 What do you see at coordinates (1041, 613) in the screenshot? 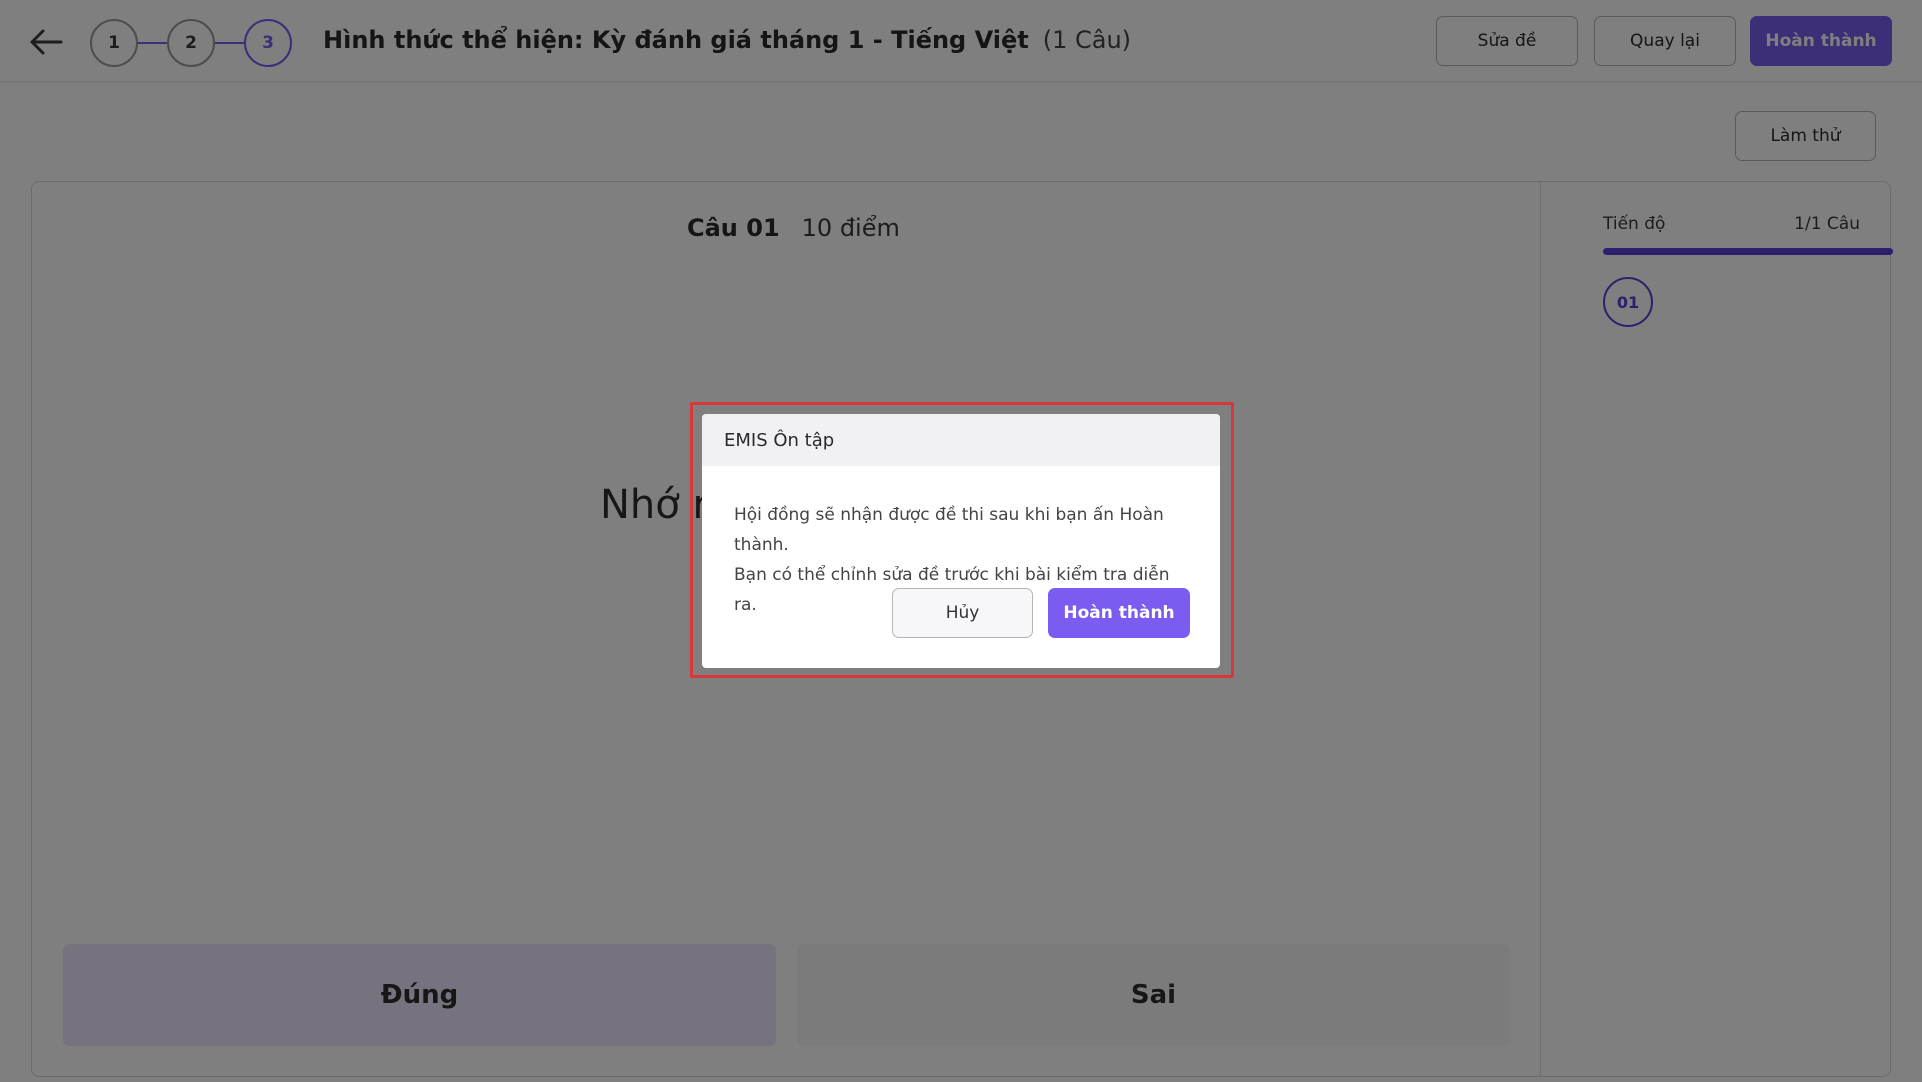
I see `dialog-actions: Hủy Hoàn thành` at bounding box center [1041, 613].